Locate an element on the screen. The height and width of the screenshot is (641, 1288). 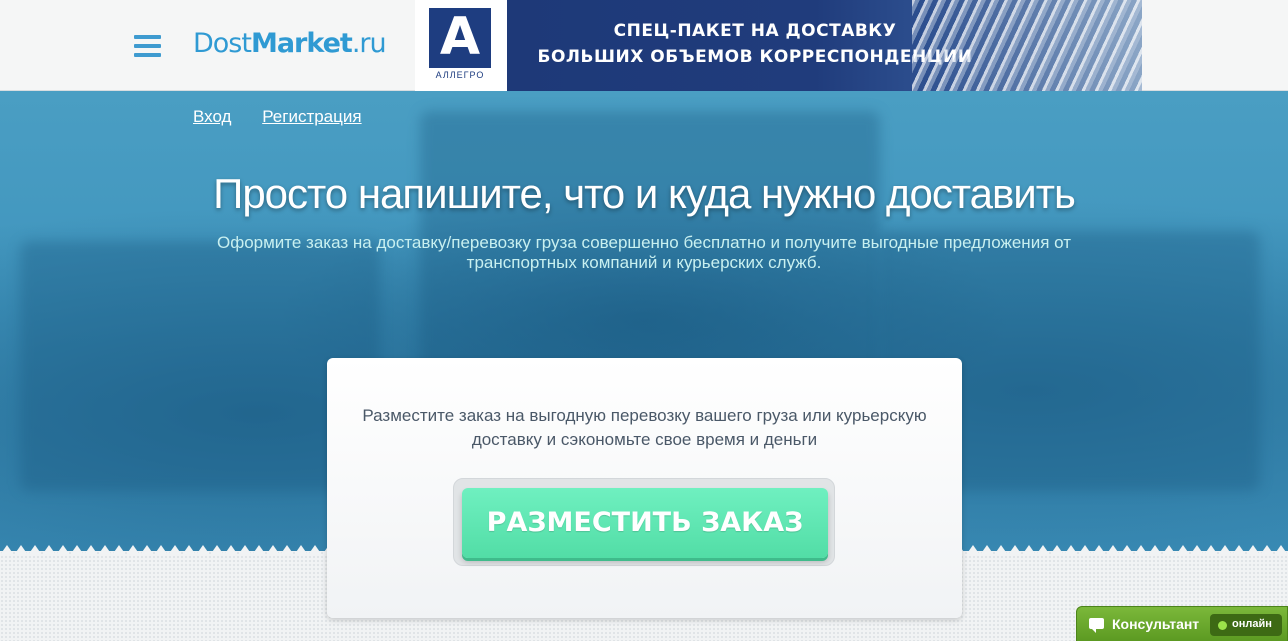
blurred-truck-image is located at coordinates (200, 366).